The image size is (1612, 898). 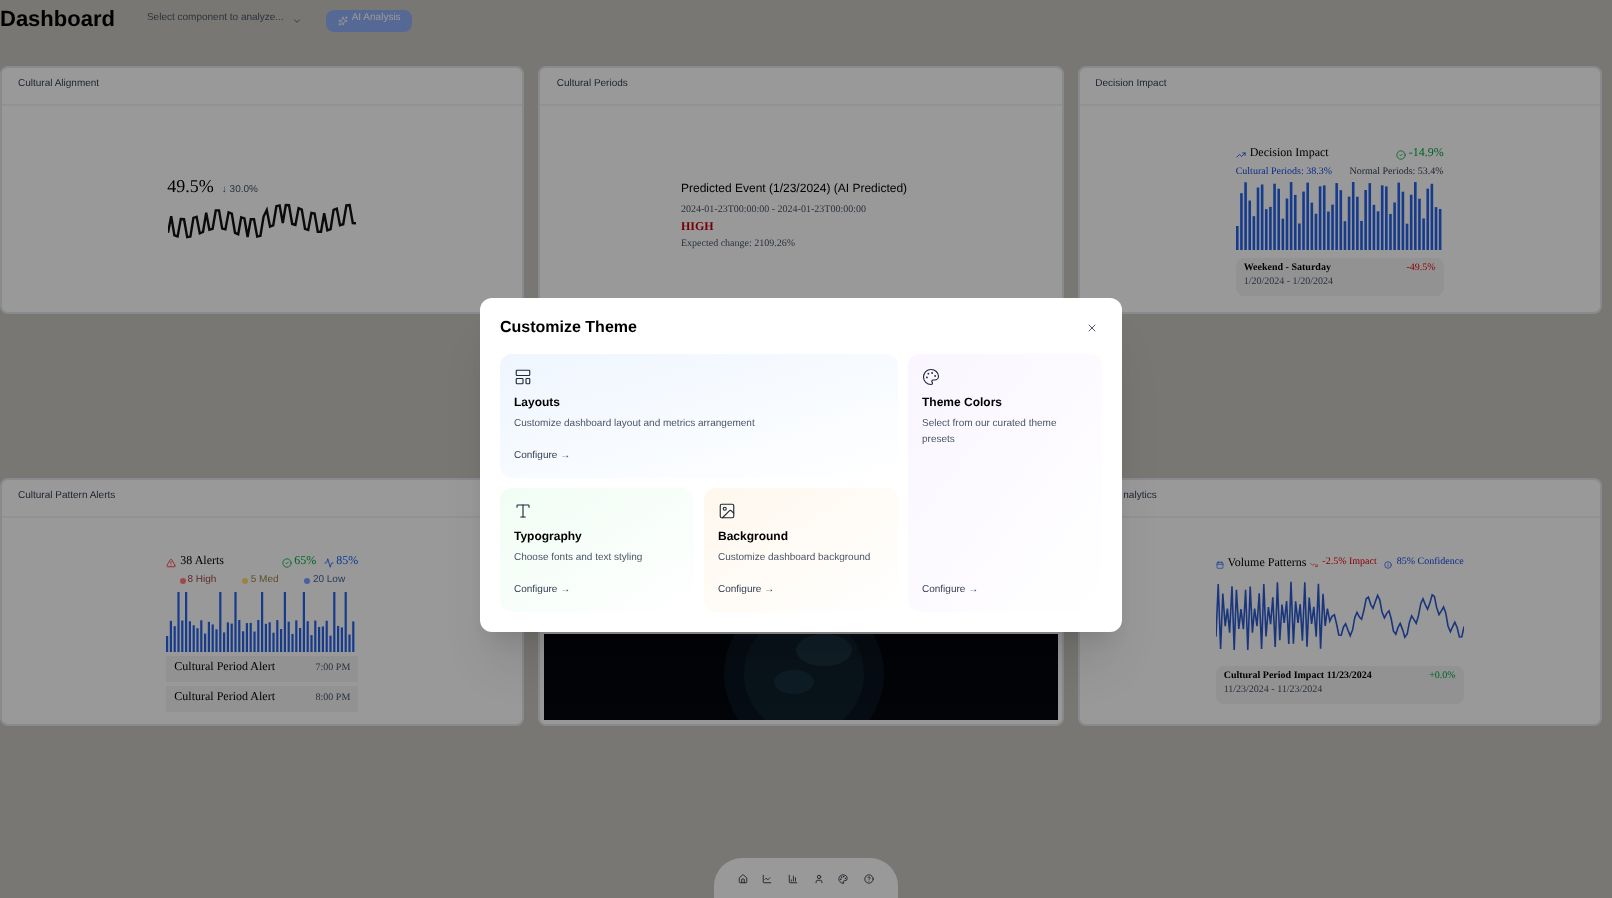 What do you see at coordinates (869, 878) in the screenshot?
I see `help-icon` at bounding box center [869, 878].